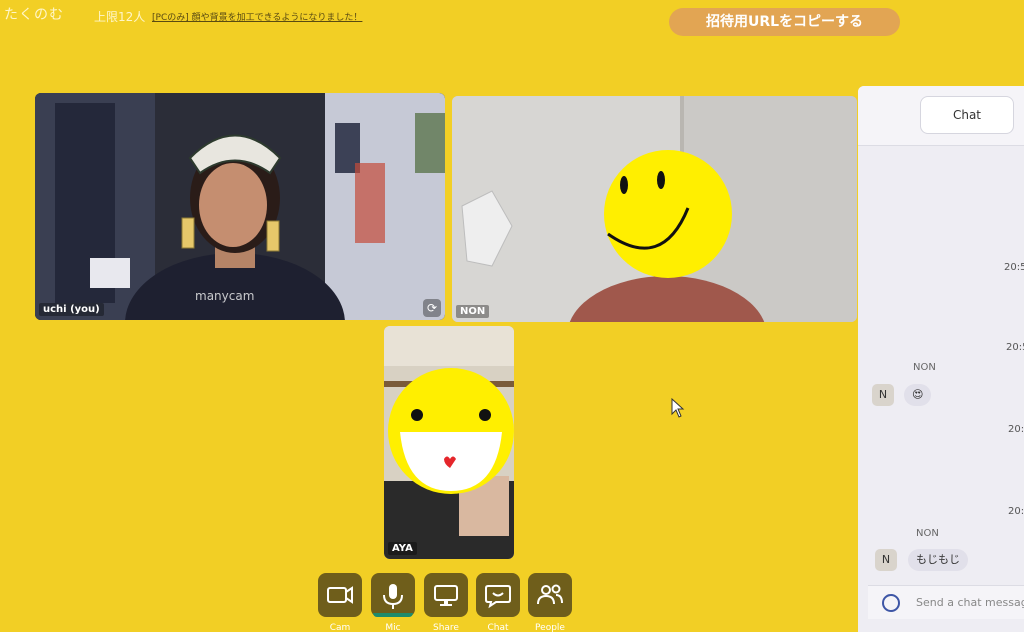 The width and height of the screenshot is (1024, 632). What do you see at coordinates (393, 627) in the screenshot?
I see `mic-label: Mic` at bounding box center [393, 627].